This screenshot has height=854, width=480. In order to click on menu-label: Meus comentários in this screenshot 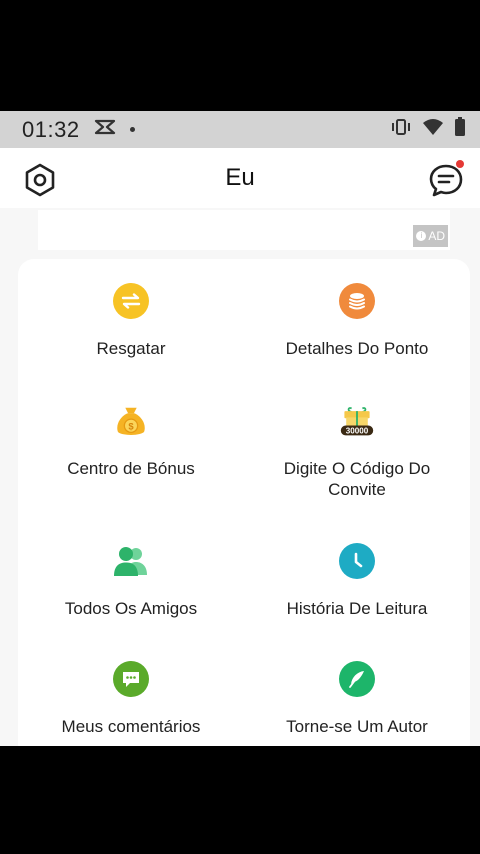, I will do `click(131, 726)`.